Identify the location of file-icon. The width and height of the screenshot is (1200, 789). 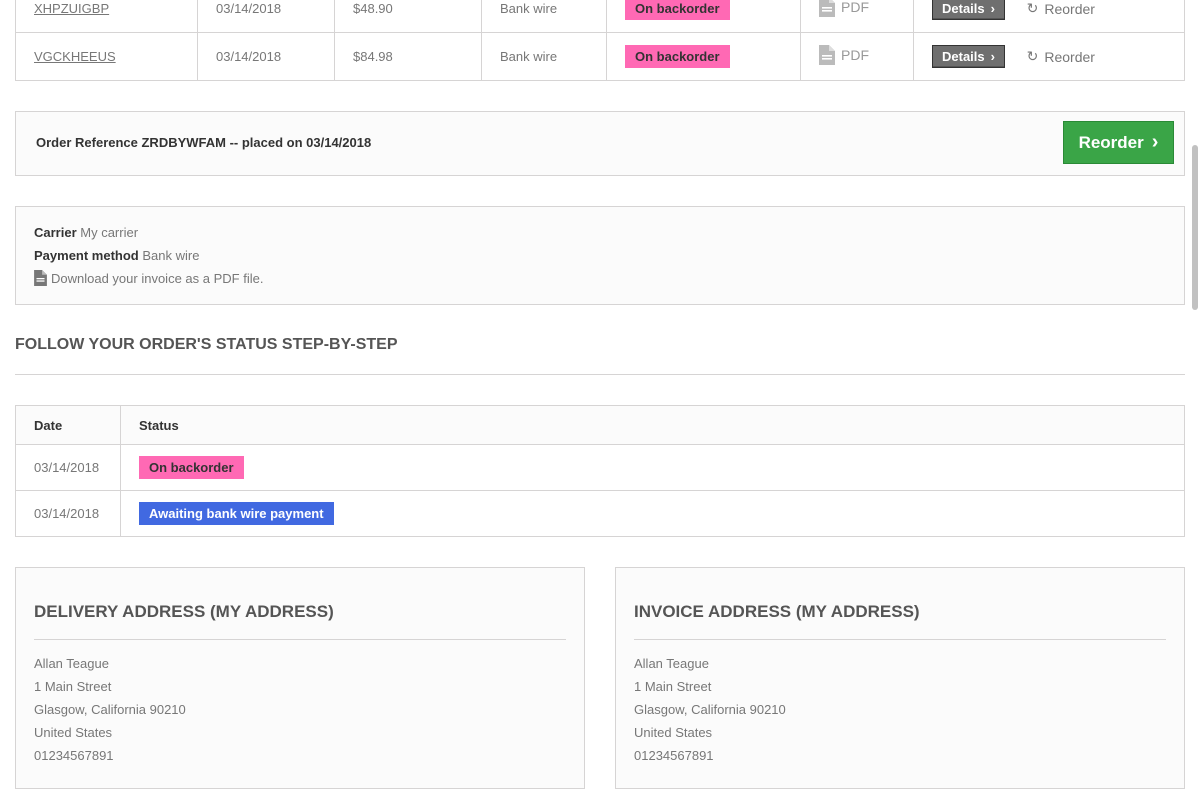
(40, 278).